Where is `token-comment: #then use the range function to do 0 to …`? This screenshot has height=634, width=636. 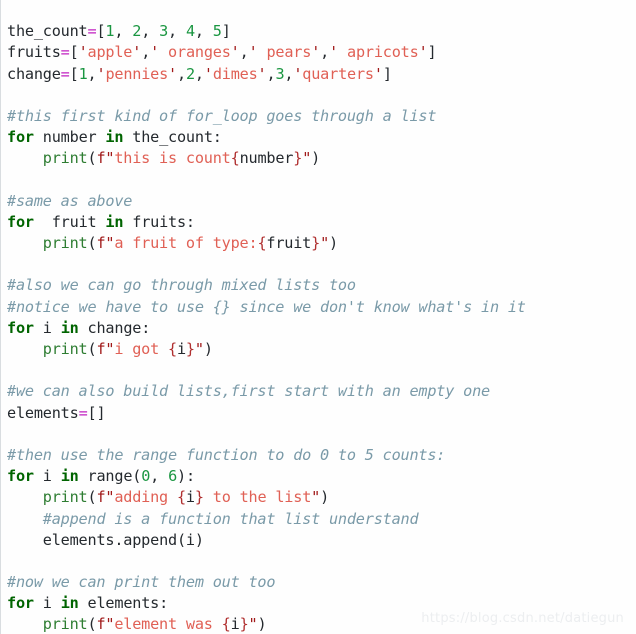
token-comment: #then use the range function to do 0 to … is located at coordinates (226, 454).